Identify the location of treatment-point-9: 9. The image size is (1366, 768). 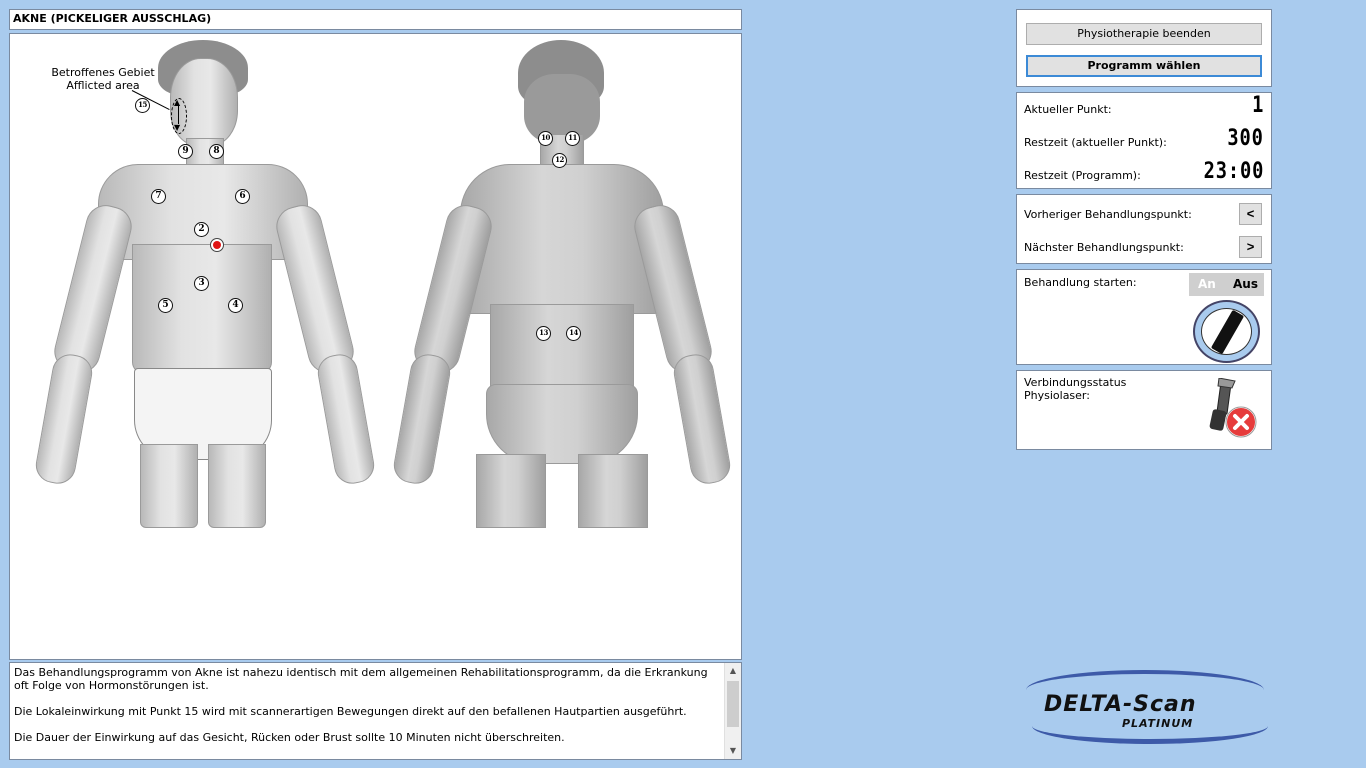
(185, 151).